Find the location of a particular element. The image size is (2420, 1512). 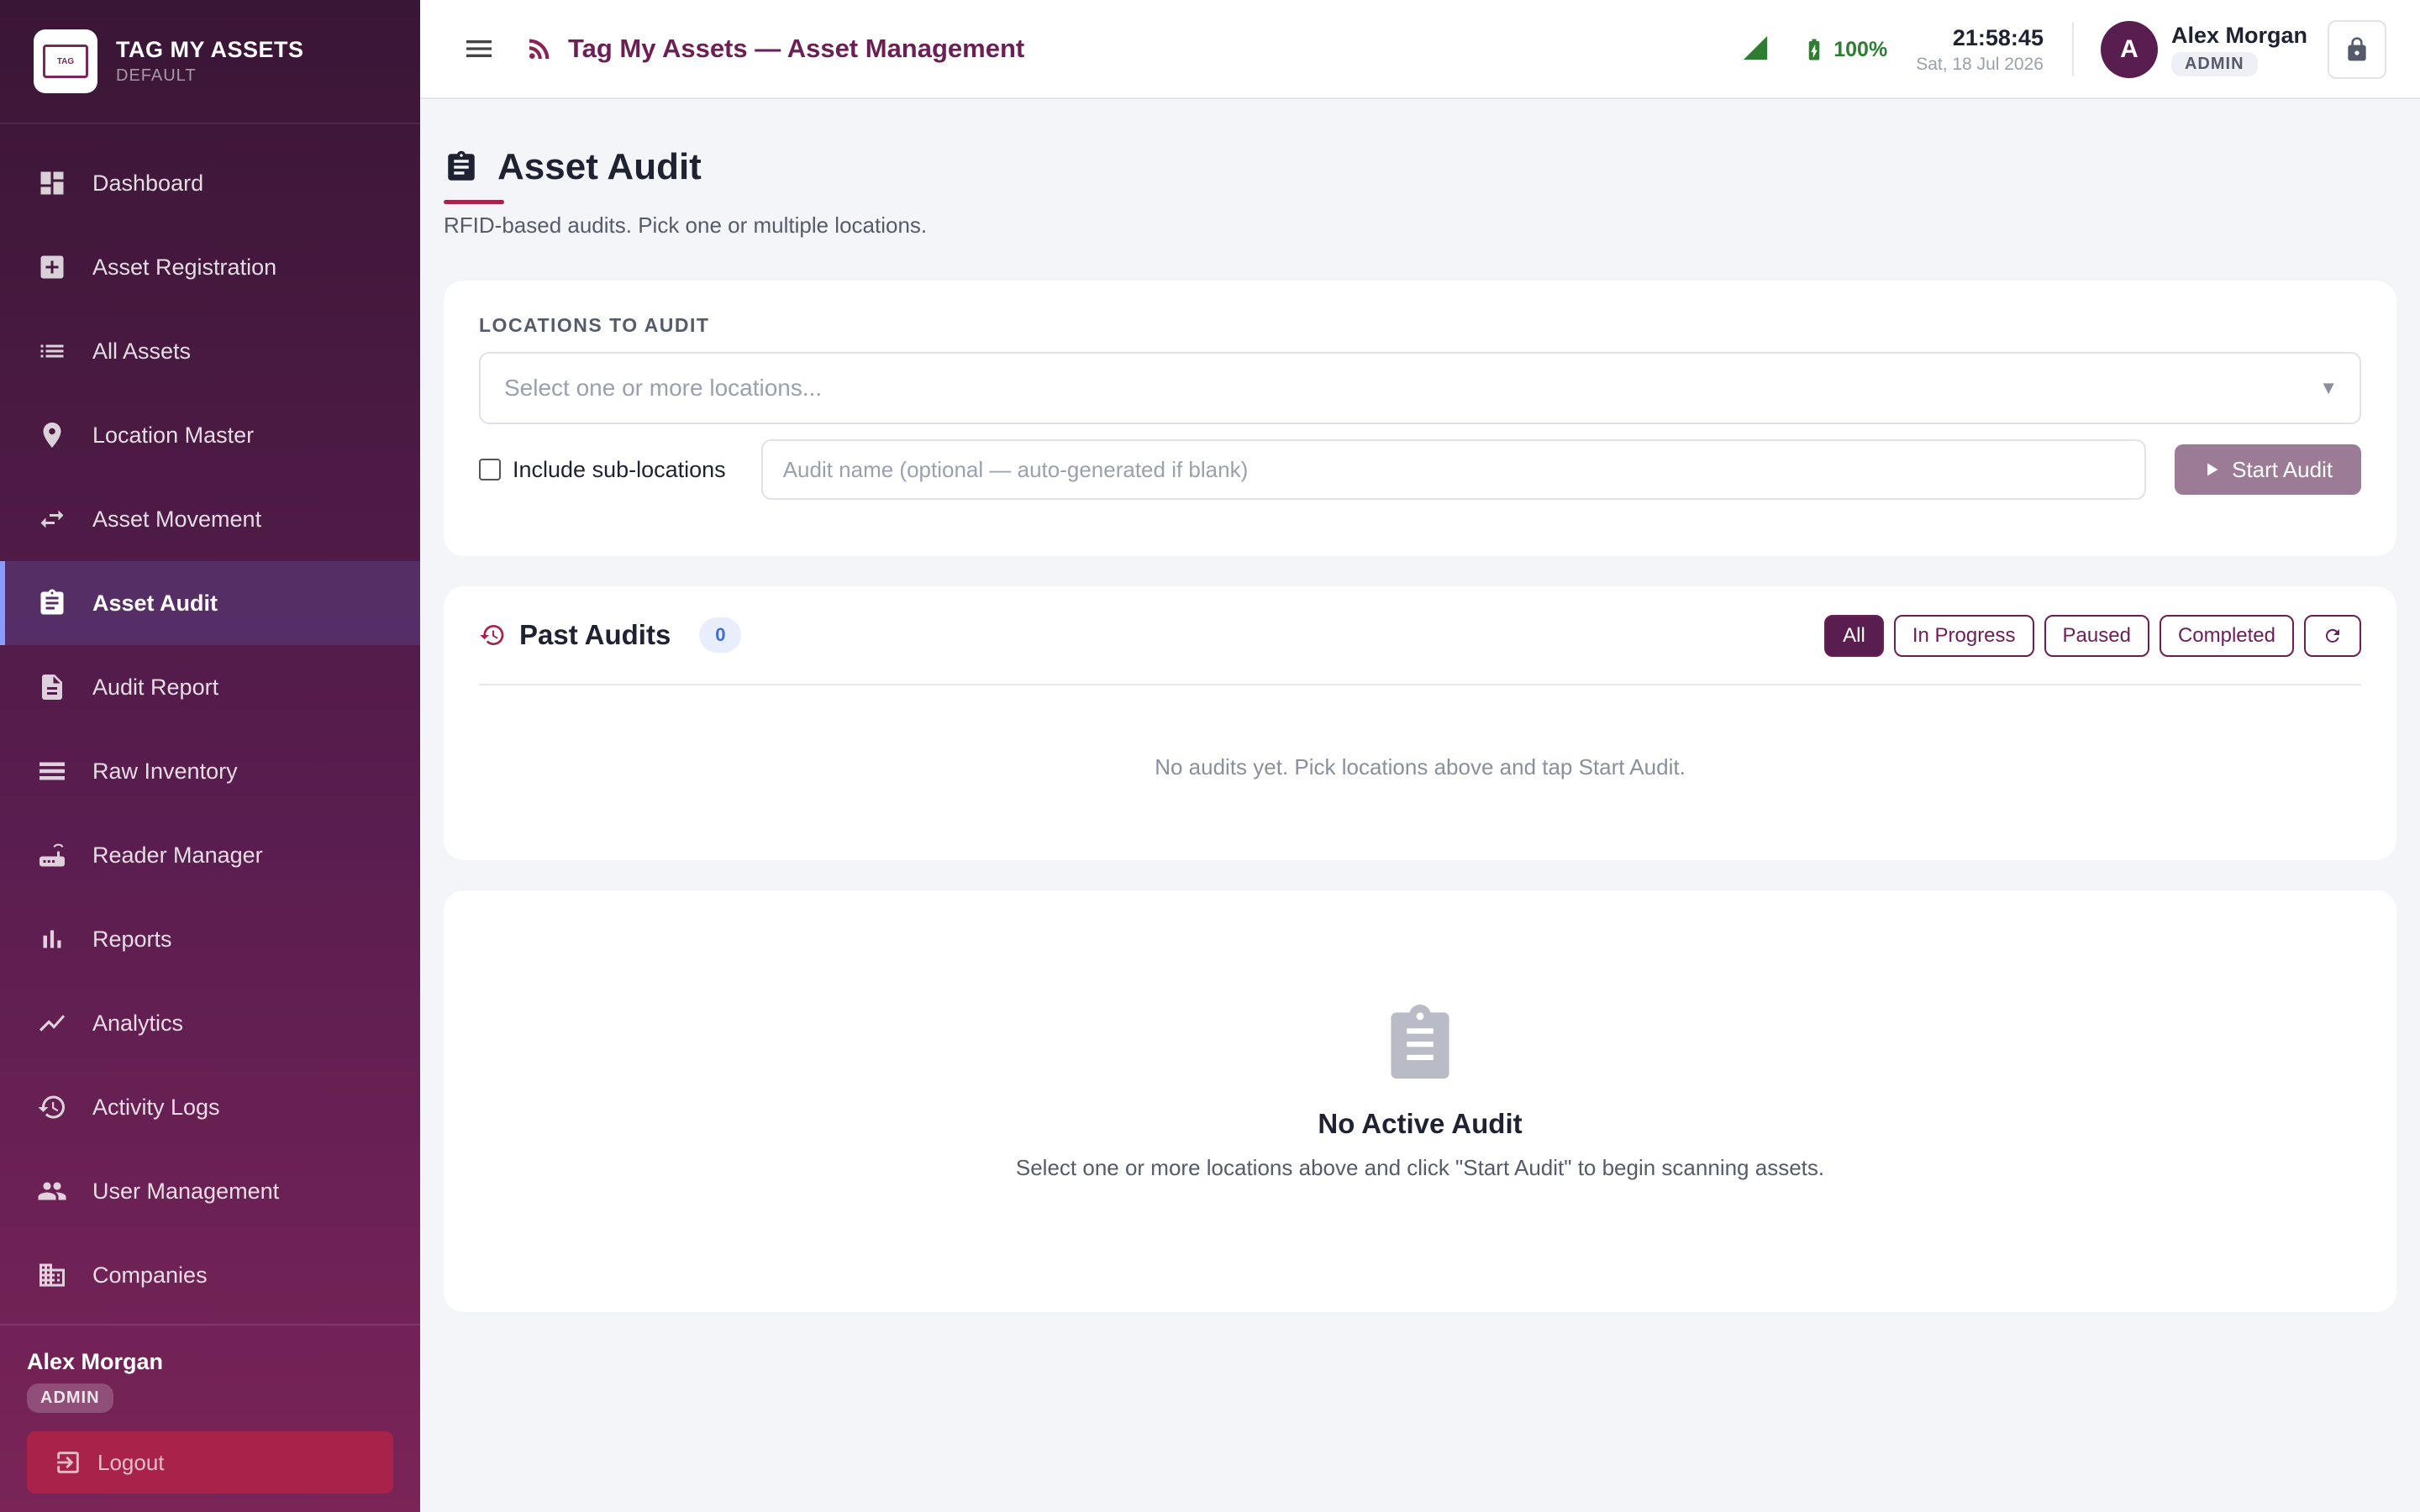

swap-arrows-icon is located at coordinates (52, 519).